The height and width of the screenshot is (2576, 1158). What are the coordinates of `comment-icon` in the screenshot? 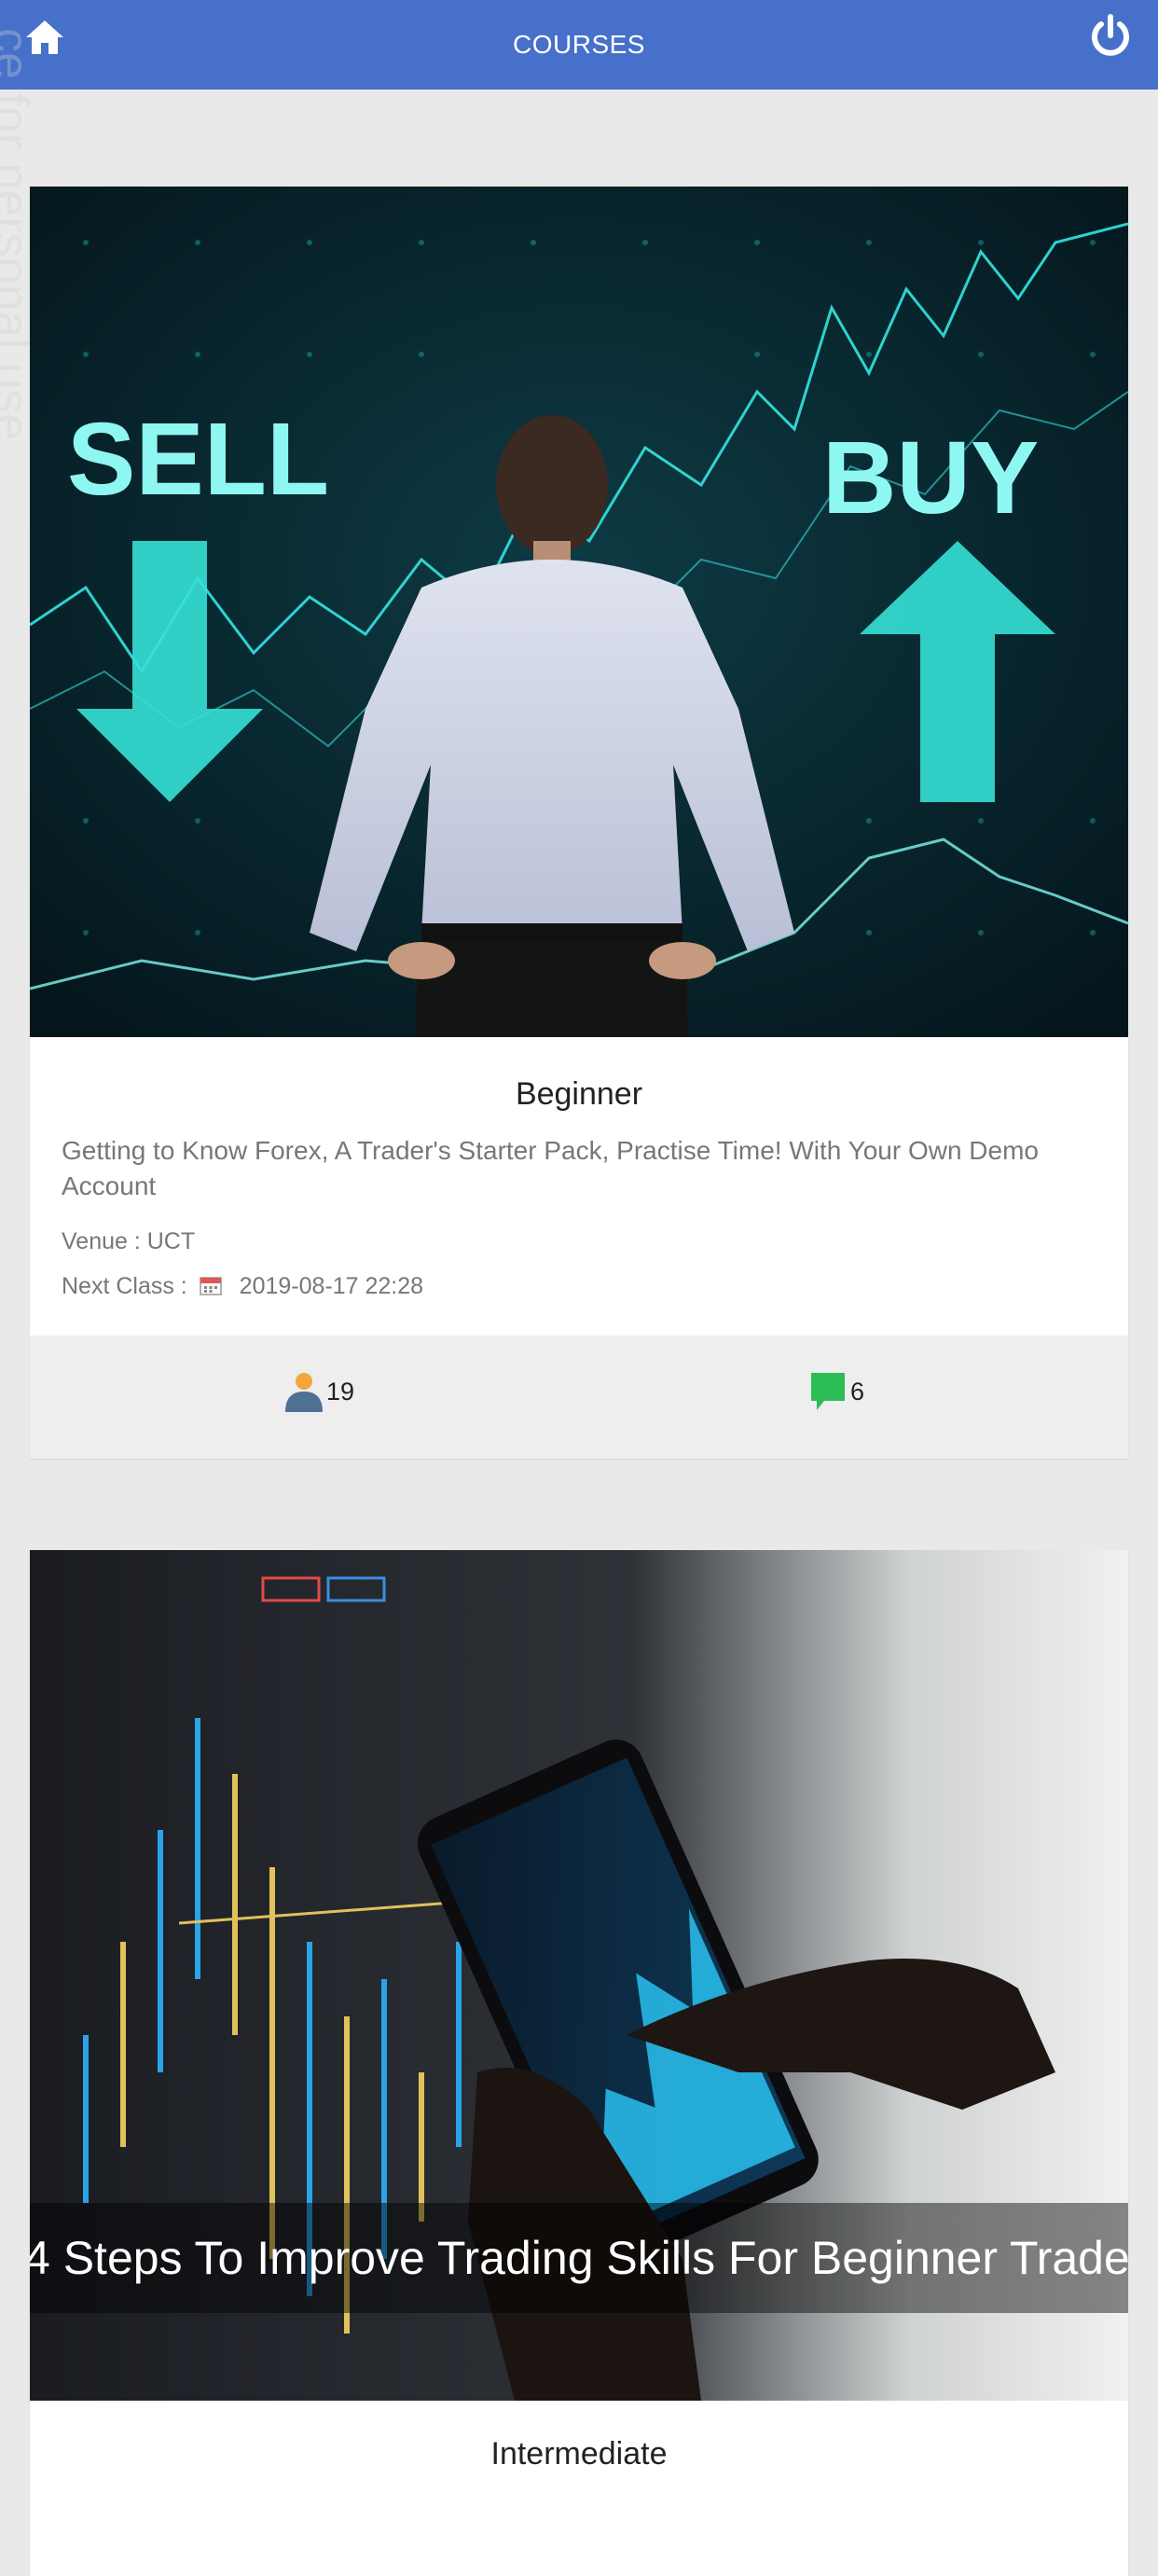 It's located at (828, 1391).